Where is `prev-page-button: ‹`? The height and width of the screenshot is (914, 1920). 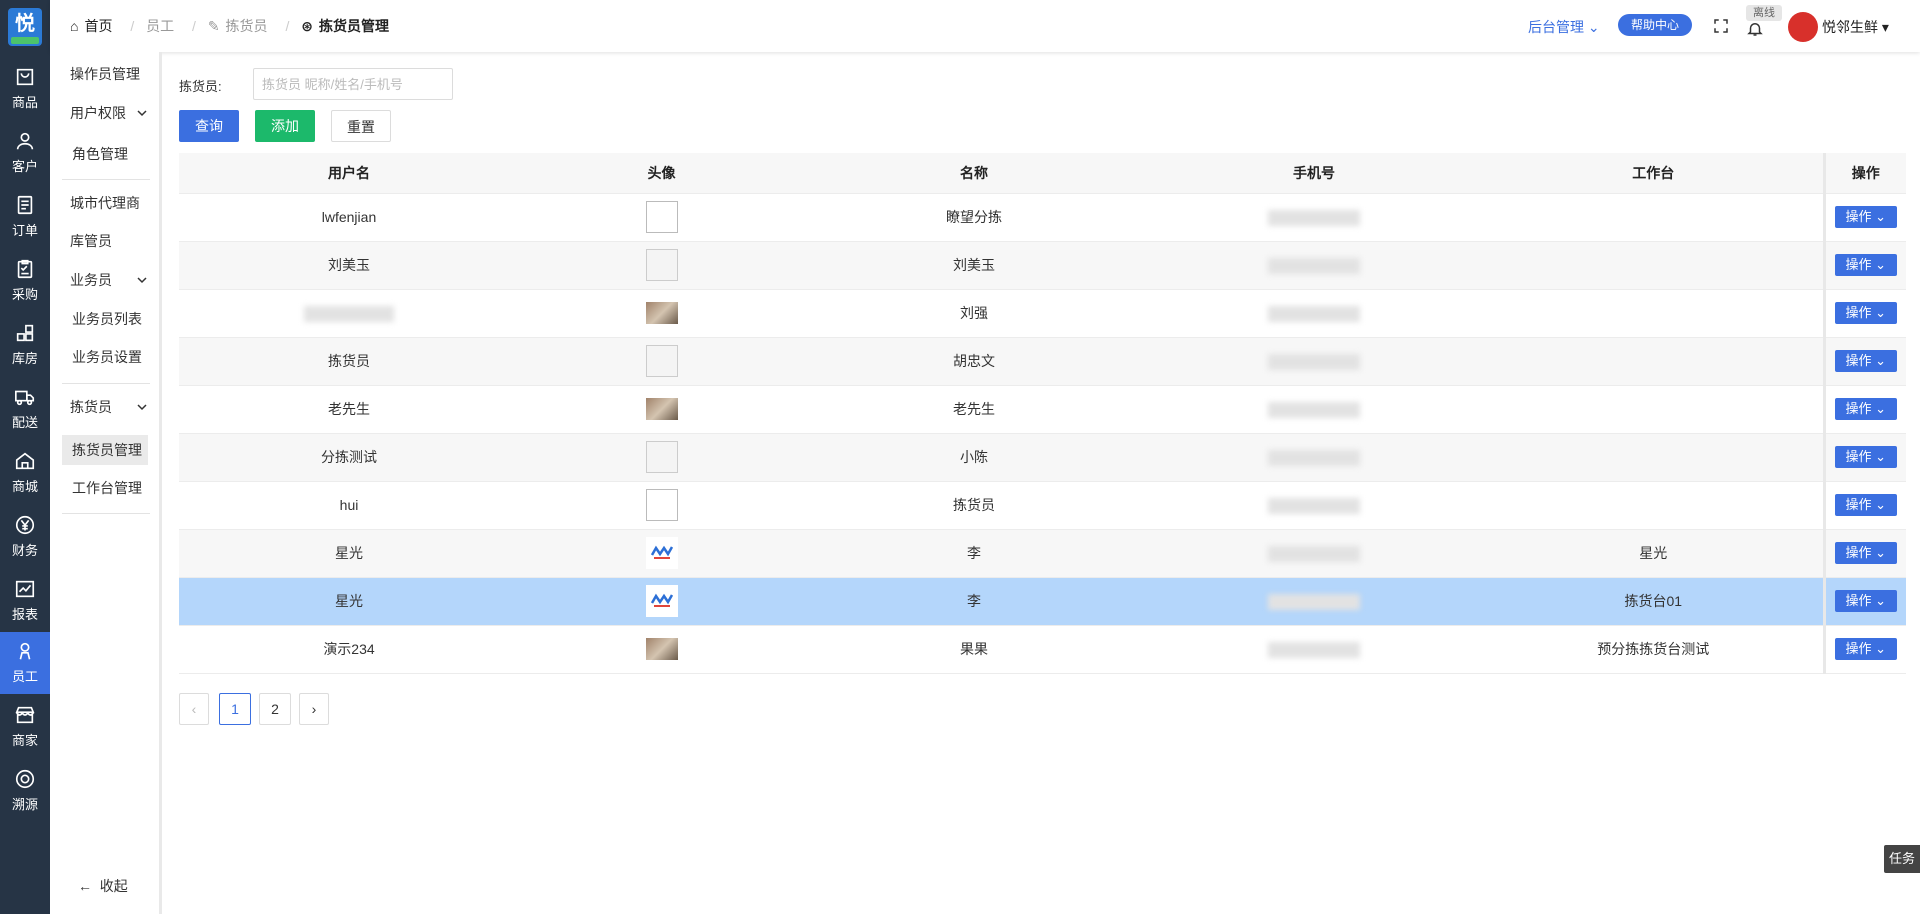 prev-page-button: ‹ is located at coordinates (194, 709).